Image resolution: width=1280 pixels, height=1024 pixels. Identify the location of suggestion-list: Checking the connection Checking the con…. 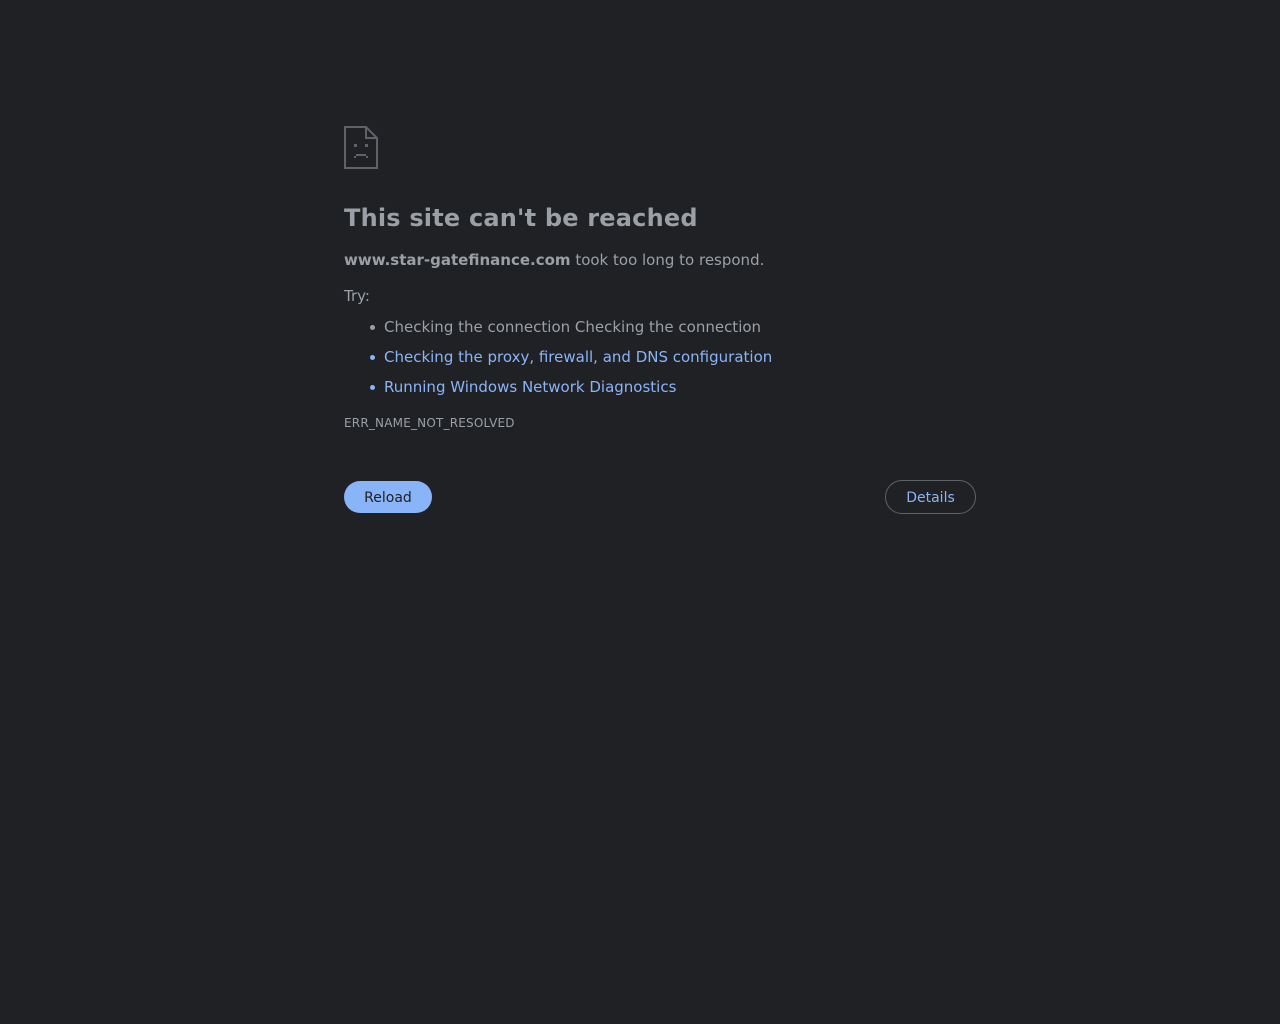
(660, 357).